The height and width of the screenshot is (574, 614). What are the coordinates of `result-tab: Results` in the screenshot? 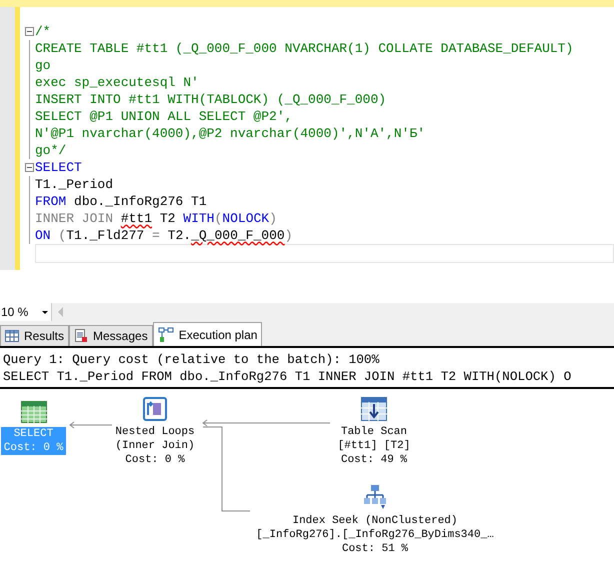 It's located at (35, 335).